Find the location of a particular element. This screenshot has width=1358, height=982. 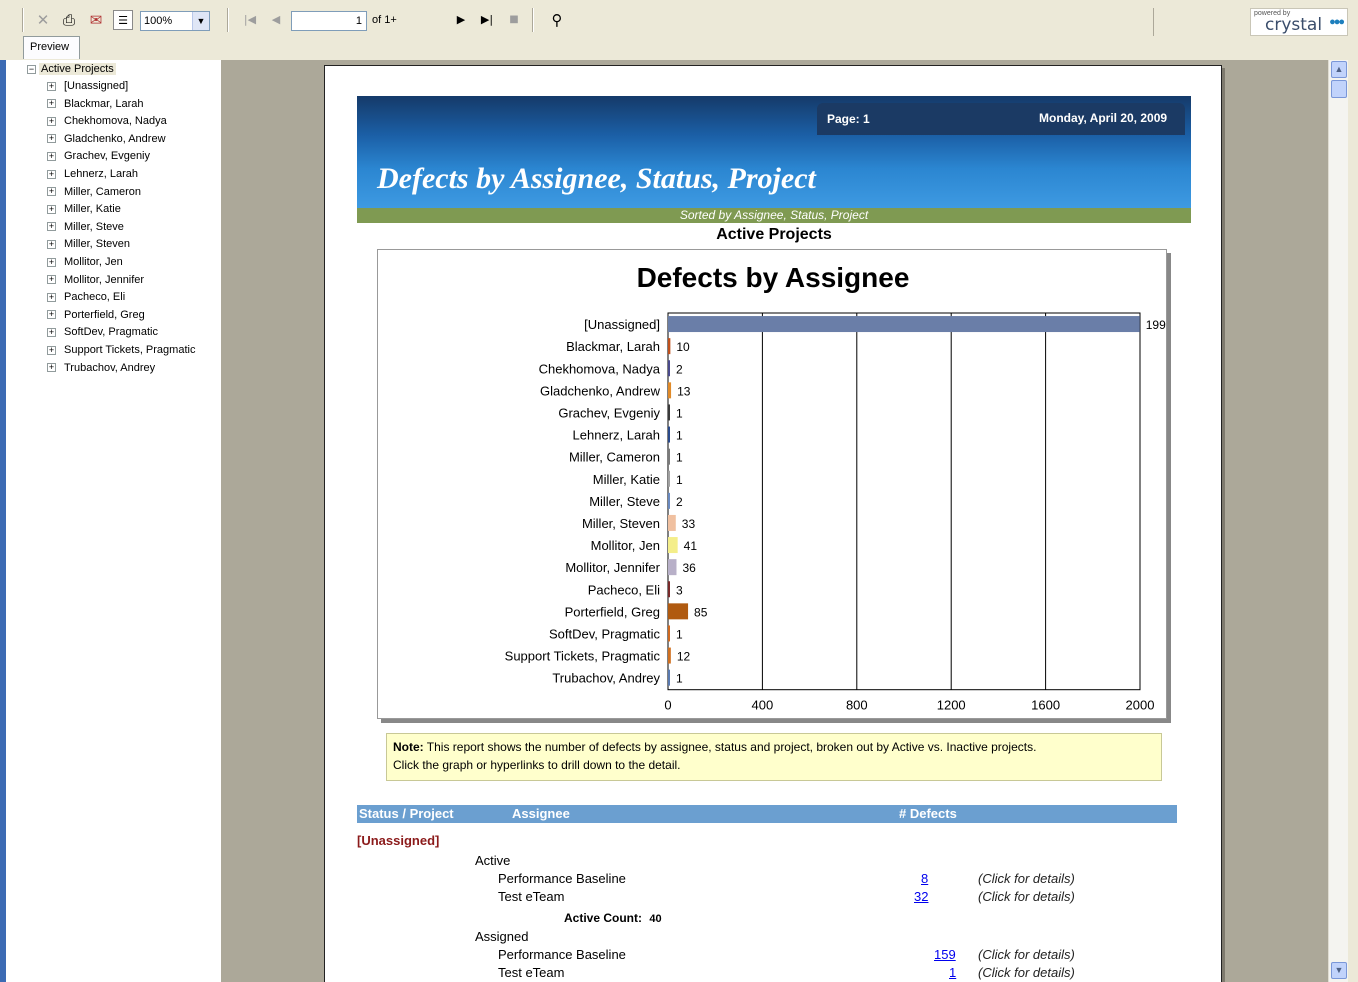

tree-root: − Active Projects is located at coordinates (71, 69).